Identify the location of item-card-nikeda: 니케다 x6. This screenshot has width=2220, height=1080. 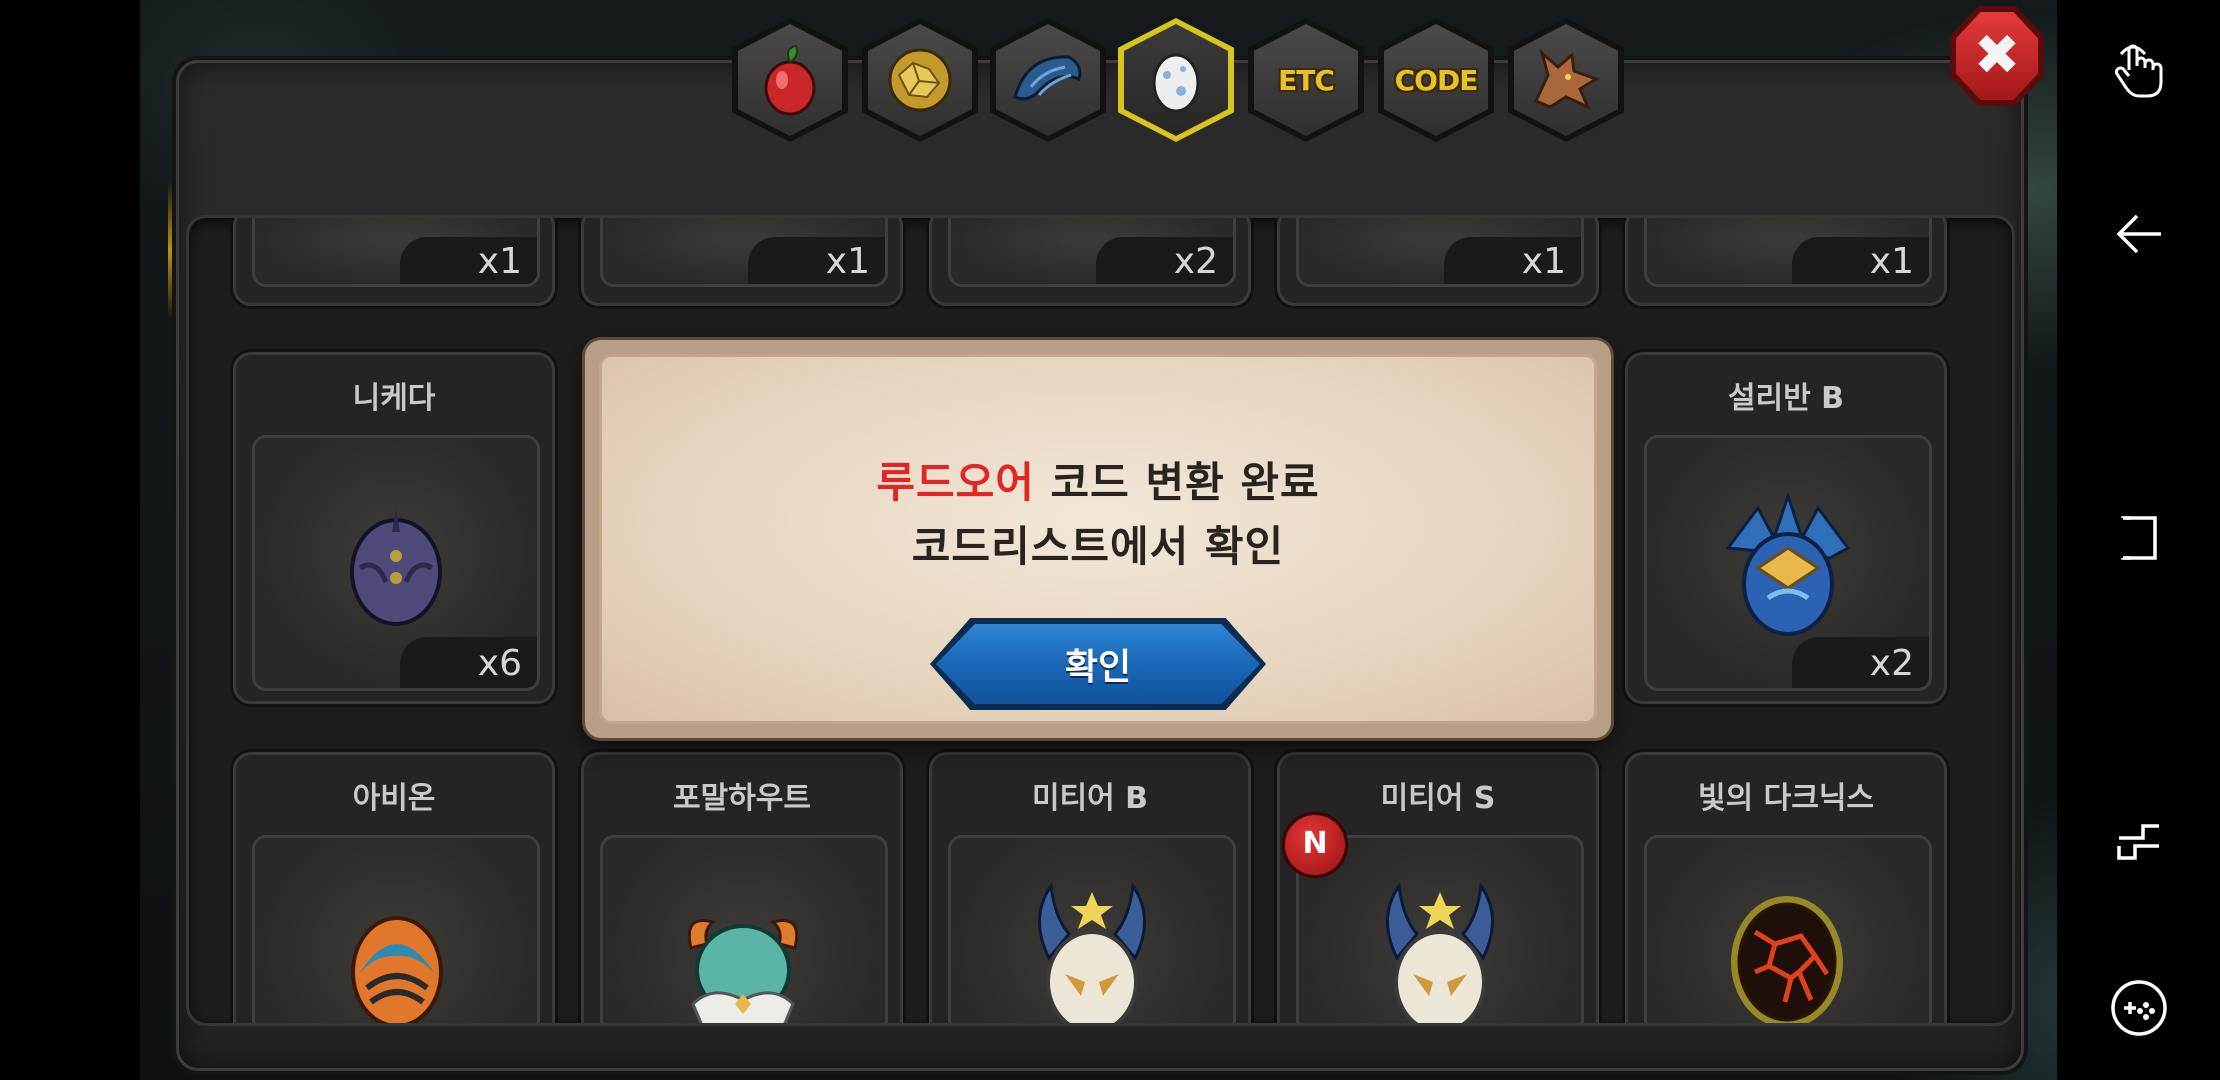
(394, 528).